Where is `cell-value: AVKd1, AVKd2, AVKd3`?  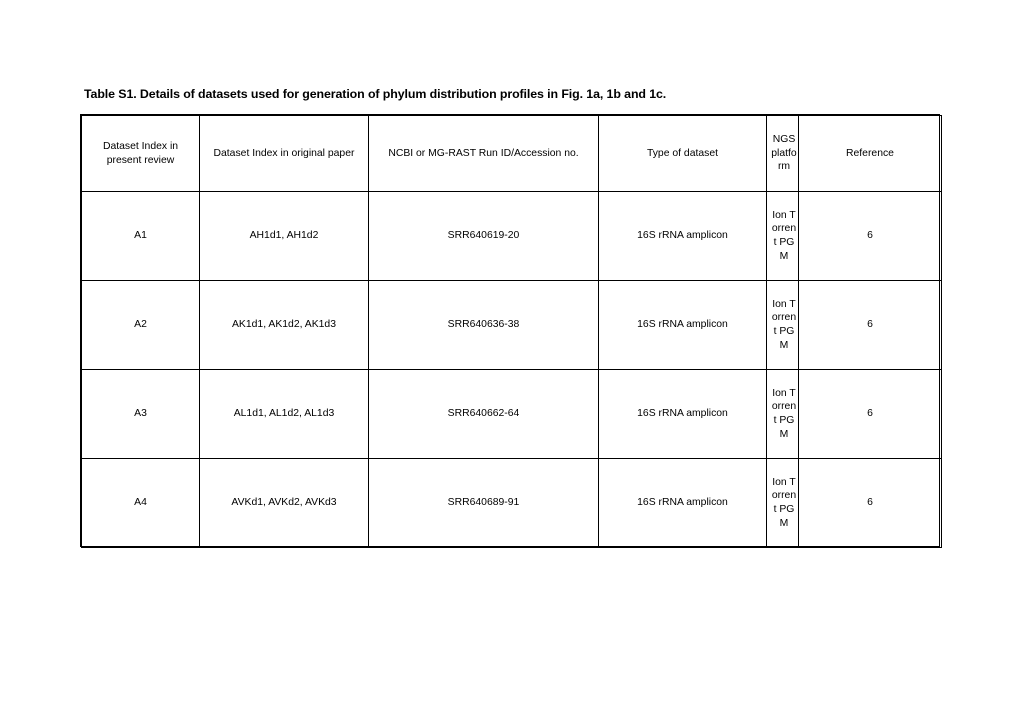
cell-value: AVKd1, AVKd2, AVKd3 is located at coordinates (284, 503).